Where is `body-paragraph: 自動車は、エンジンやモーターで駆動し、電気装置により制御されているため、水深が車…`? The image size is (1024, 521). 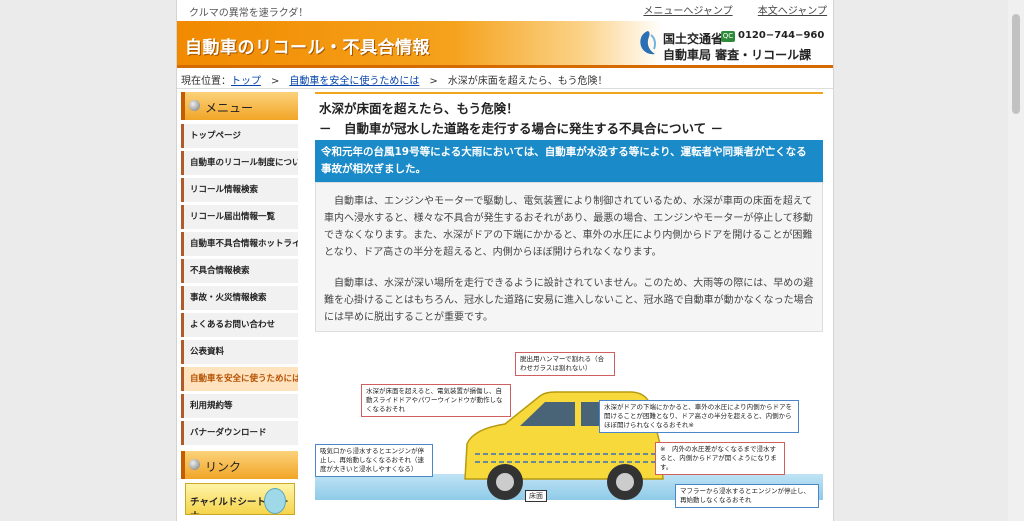
body-paragraph: 自動車は、エンジンやモーターで駆動し、電気装置により制御されているため、水深が車… is located at coordinates (568, 227).